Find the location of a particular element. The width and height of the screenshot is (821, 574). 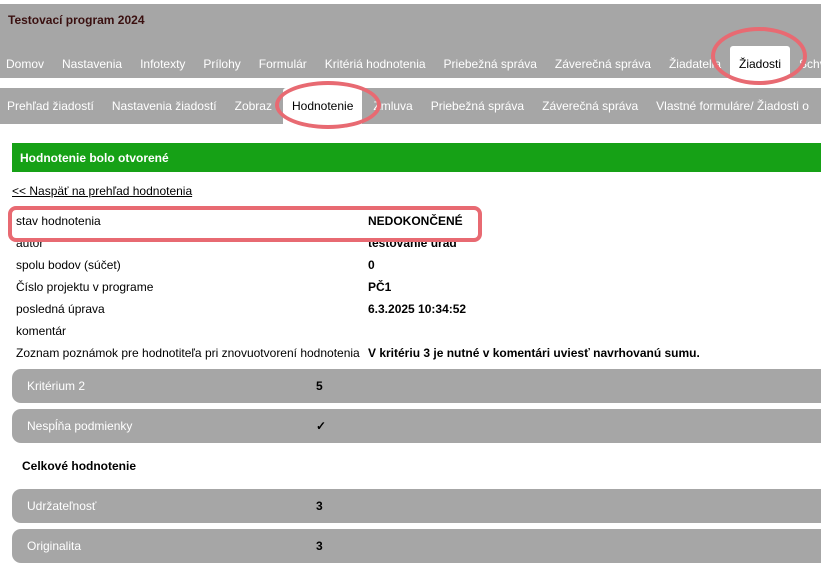

info-label: posledná úprava is located at coordinates (60, 309).